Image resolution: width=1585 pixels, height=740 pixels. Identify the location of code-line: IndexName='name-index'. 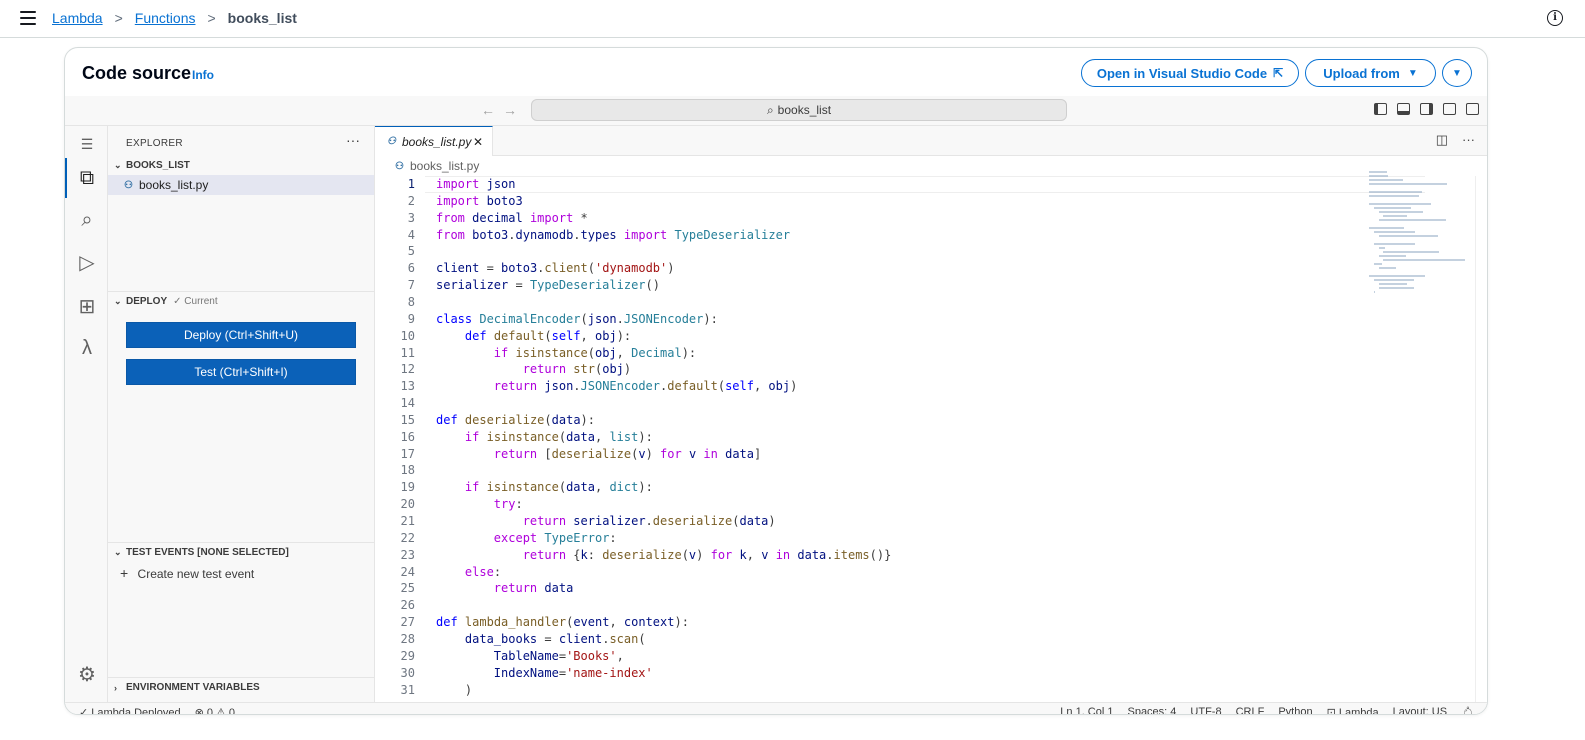
(573, 672).